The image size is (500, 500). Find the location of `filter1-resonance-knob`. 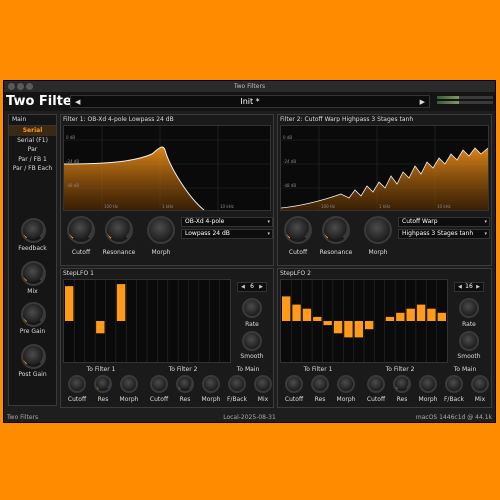

filter1-resonance-knob is located at coordinates (119, 230).